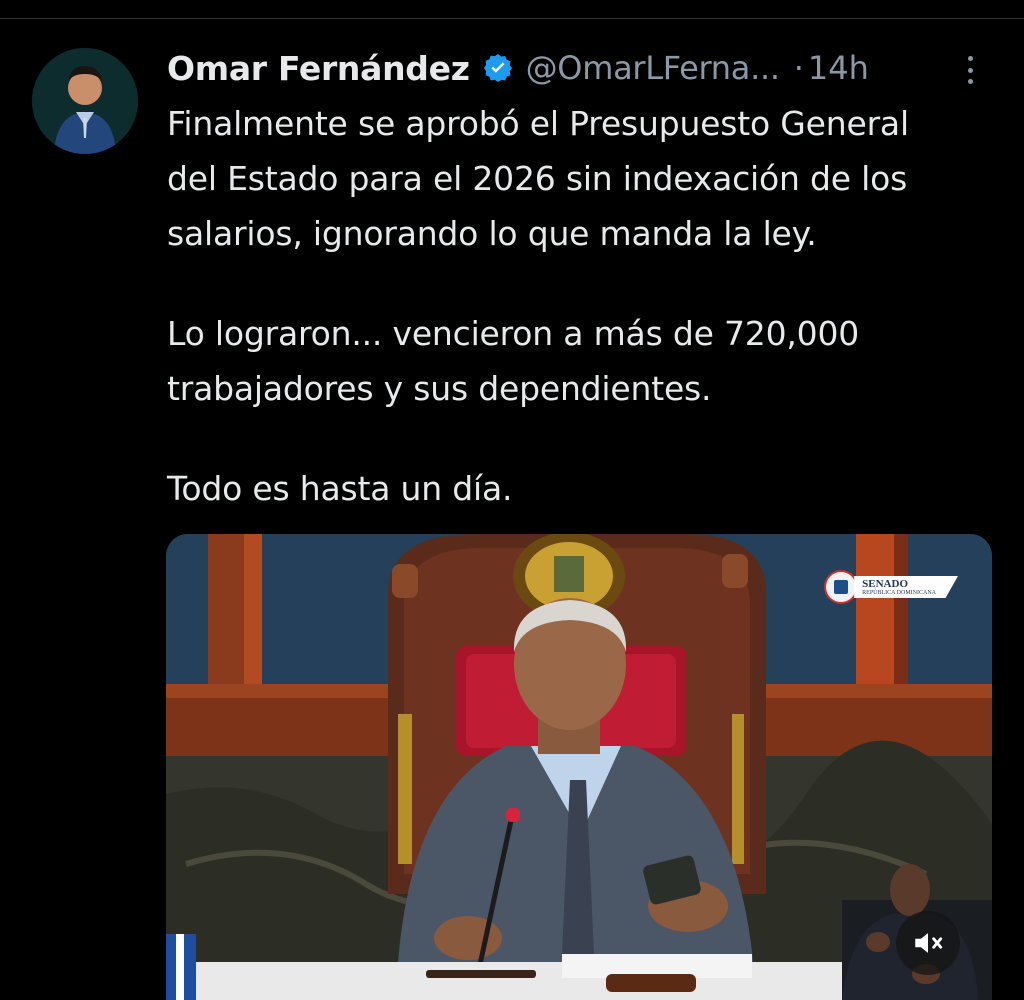 The image size is (1024, 1000). Describe the element at coordinates (85, 101) in the screenshot. I see `avatar` at that location.